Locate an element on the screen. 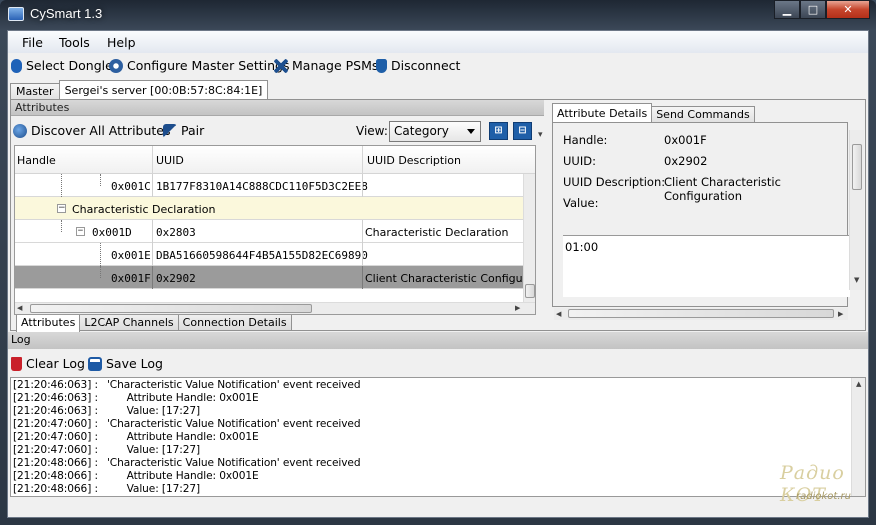 The image size is (876, 525). row-uuid: 1B177F8310A14C888CDC110F5D3C2EE8 is located at coordinates (262, 186).